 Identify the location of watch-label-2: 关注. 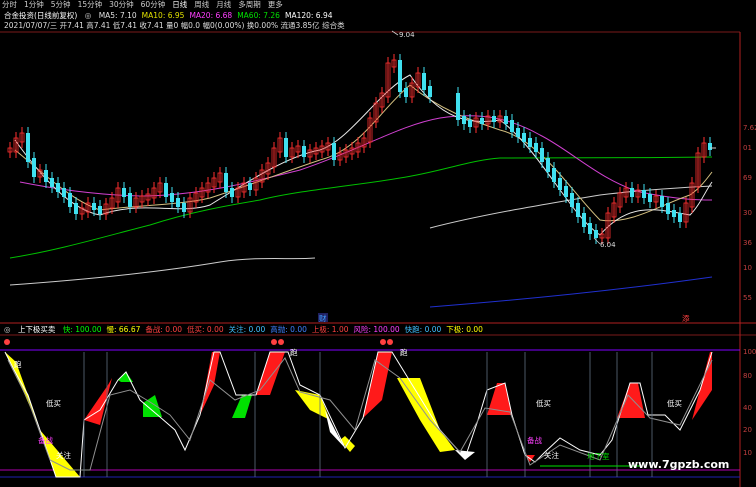
(551, 455).